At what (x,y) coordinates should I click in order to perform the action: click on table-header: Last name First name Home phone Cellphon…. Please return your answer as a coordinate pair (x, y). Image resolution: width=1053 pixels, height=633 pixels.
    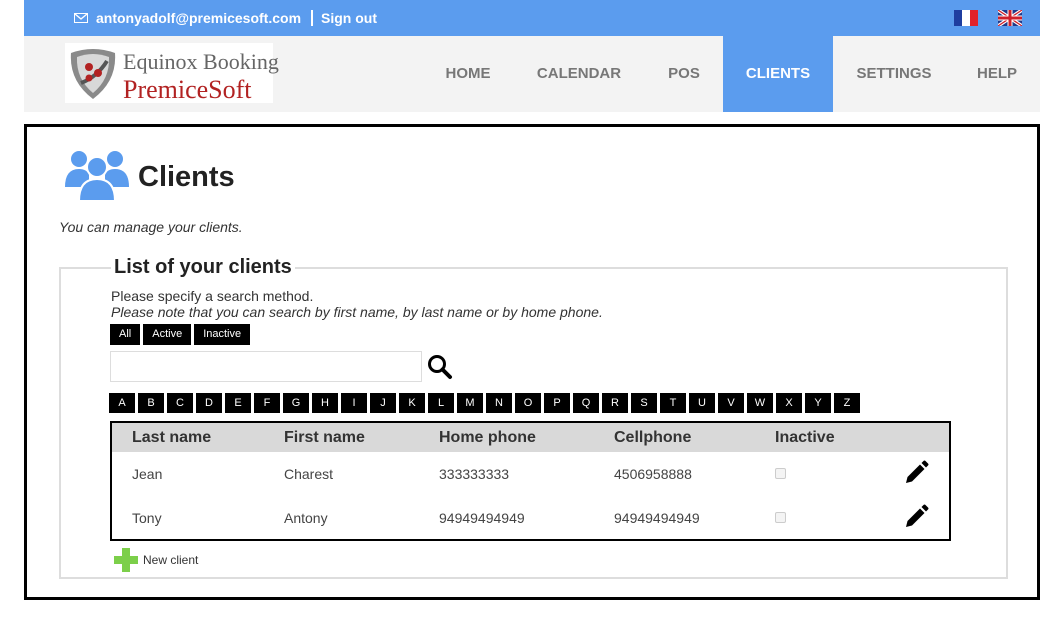
    Looking at the image, I should click on (530, 437).